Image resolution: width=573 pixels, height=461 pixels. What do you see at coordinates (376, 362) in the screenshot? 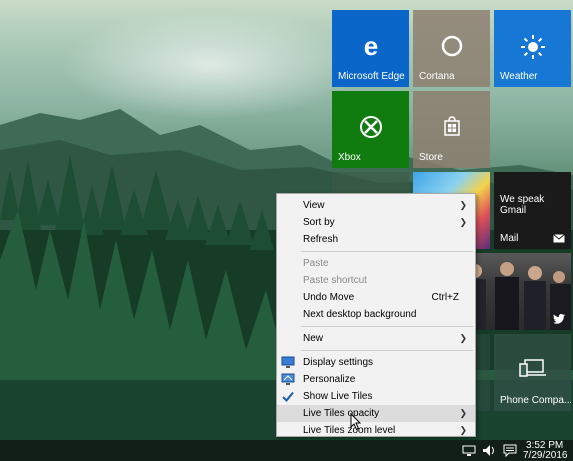
I see `menu-item-display-settings: Display settings` at bounding box center [376, 362].